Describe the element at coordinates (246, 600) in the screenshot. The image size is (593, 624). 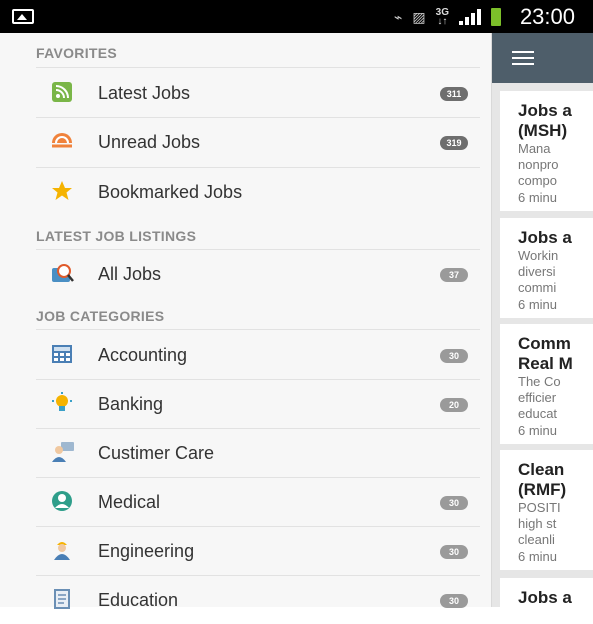
I see `drawer-item-education: Education 30` at that location.